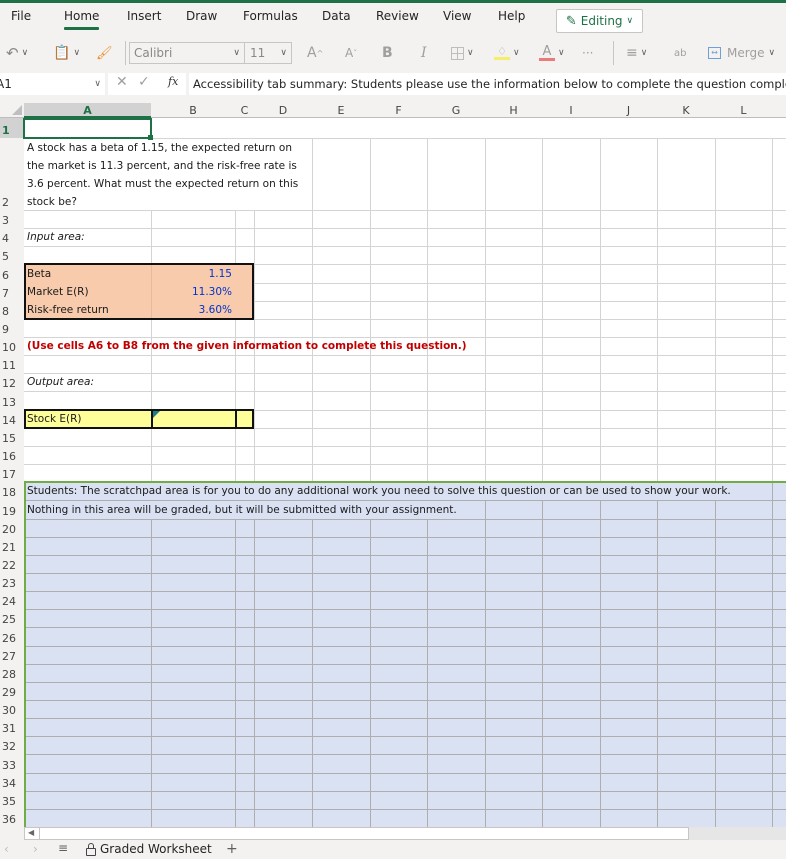  I want to click on column-header-j: J, so click(628, 110).